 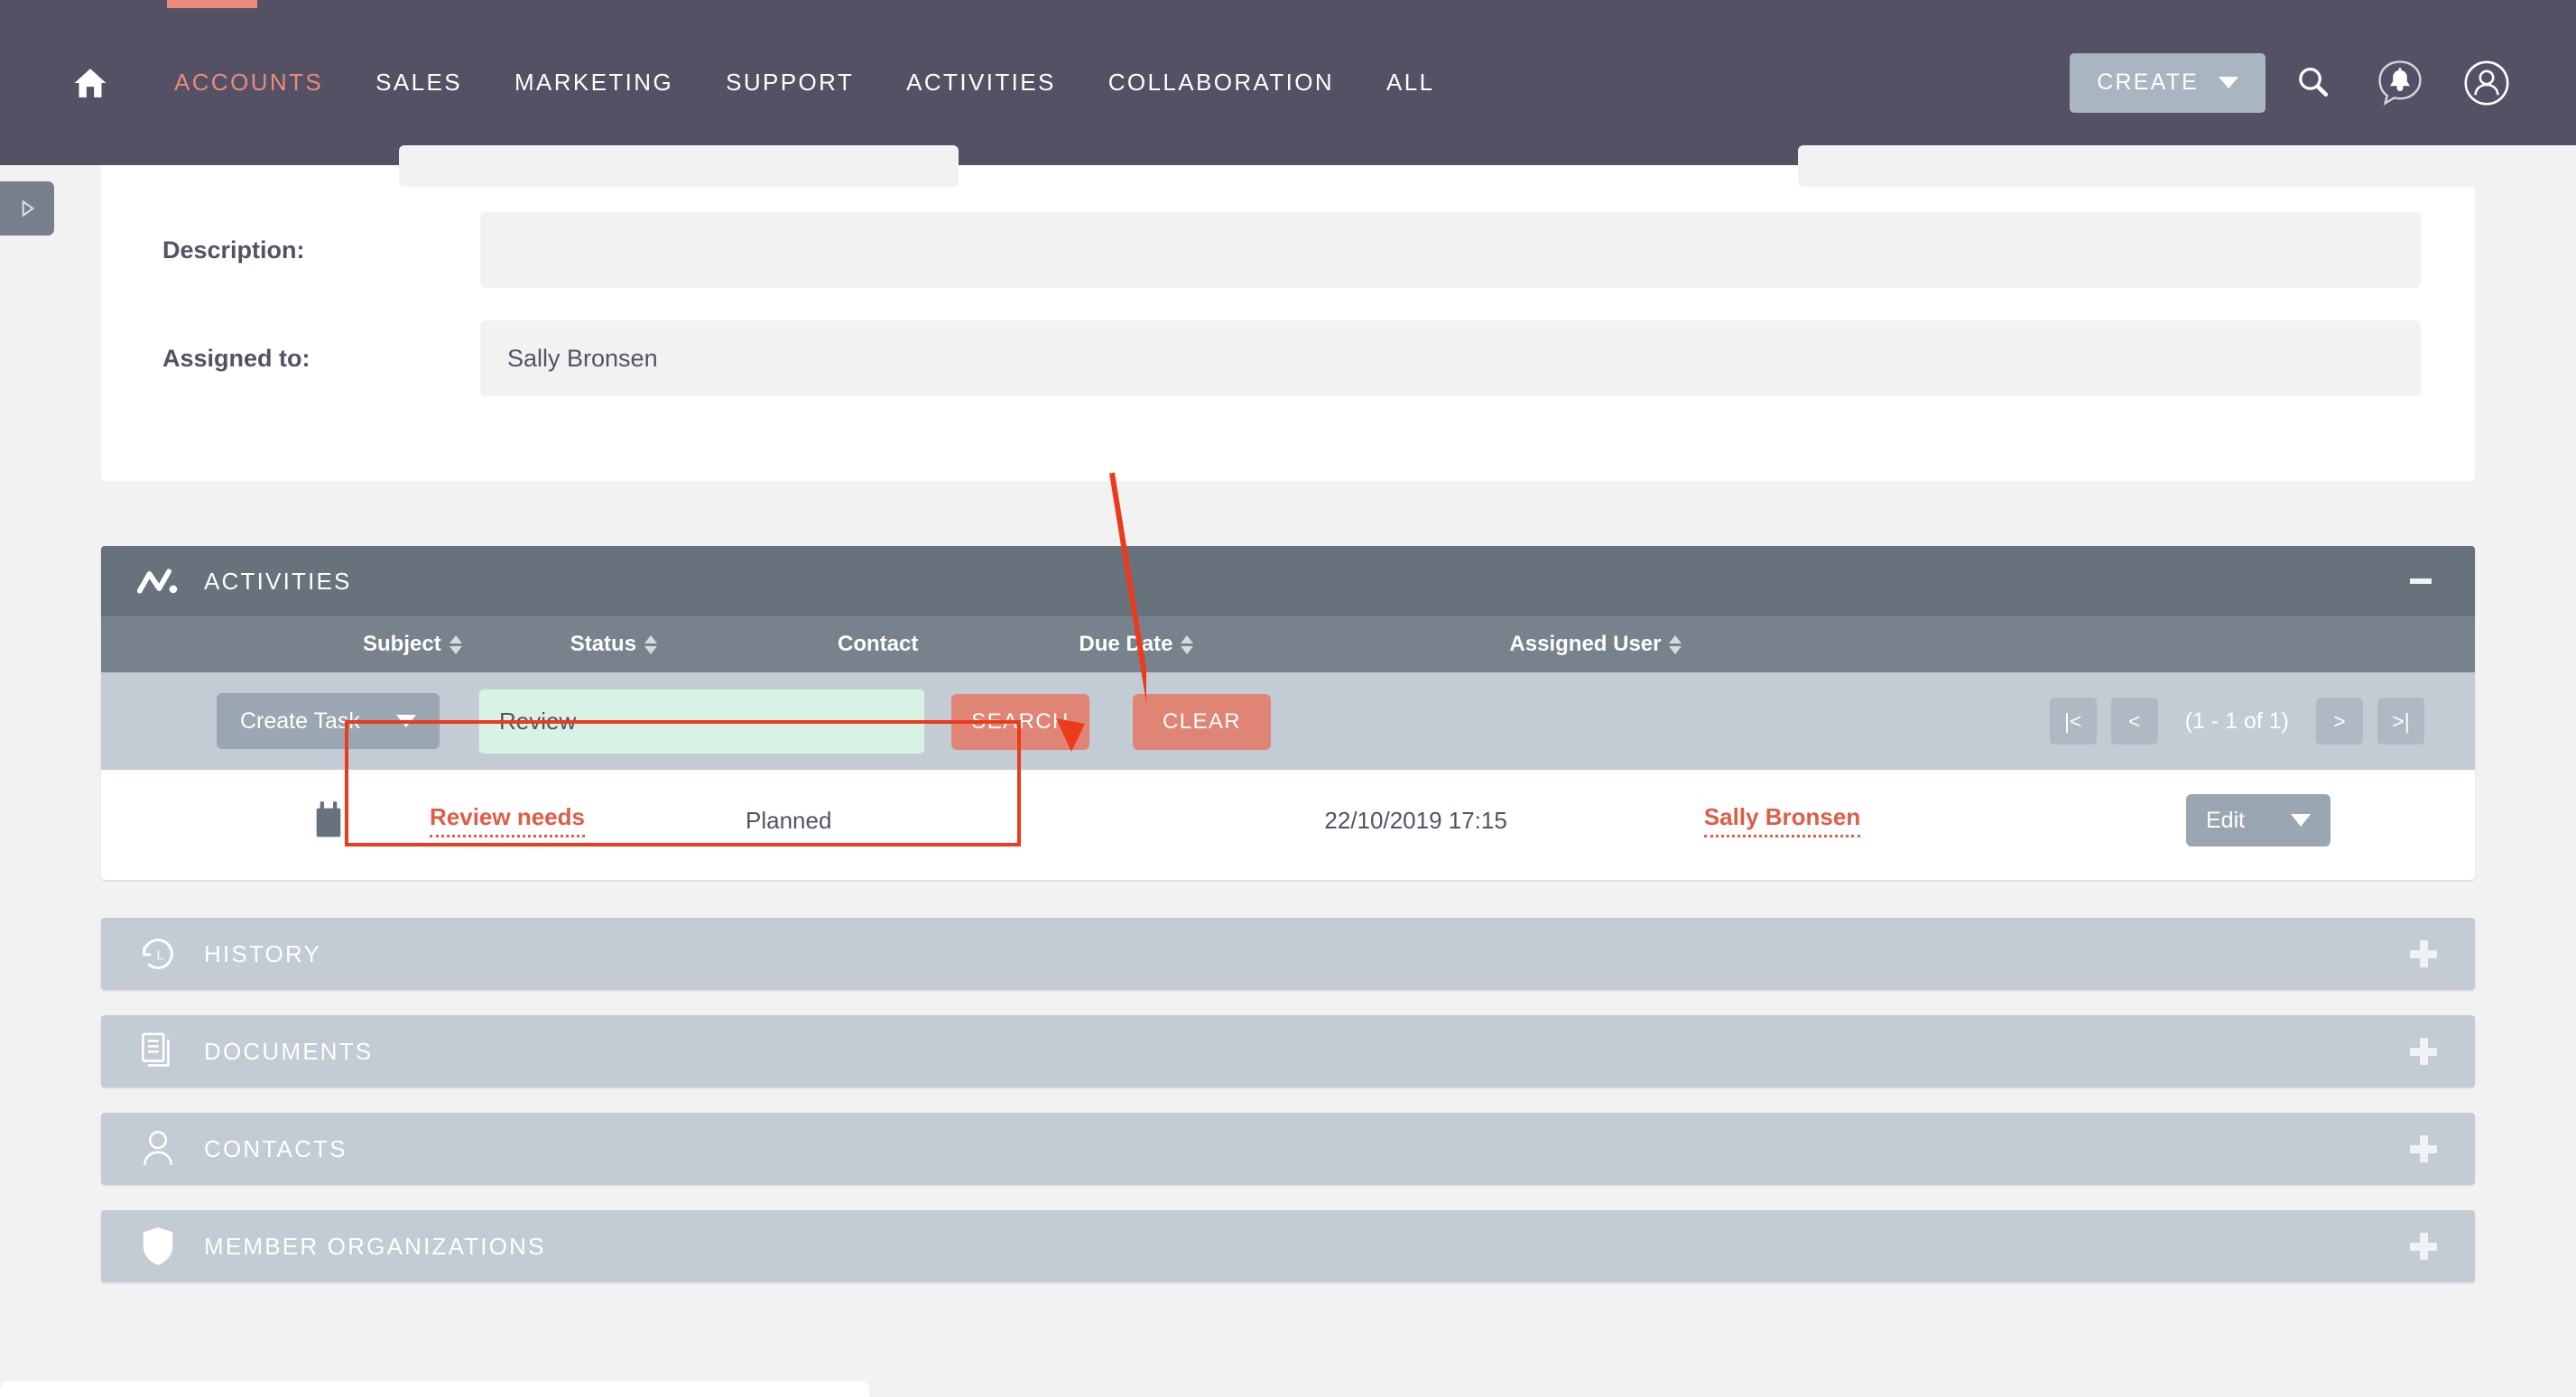 What do you see at coordinates (434, 1389) in the screenshot?
I see `bottom-status-strip` at bounding box center [434, 1389].